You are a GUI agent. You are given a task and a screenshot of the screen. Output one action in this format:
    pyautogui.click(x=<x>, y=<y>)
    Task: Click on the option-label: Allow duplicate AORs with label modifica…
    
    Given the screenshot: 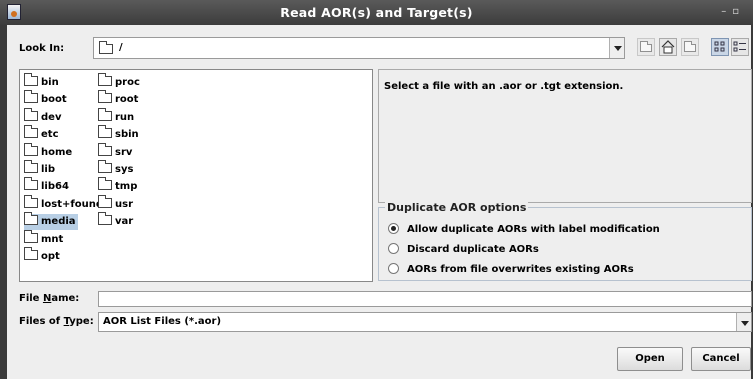 What is the action you would take?
    pyautogui.click(x=533, y=229)
    